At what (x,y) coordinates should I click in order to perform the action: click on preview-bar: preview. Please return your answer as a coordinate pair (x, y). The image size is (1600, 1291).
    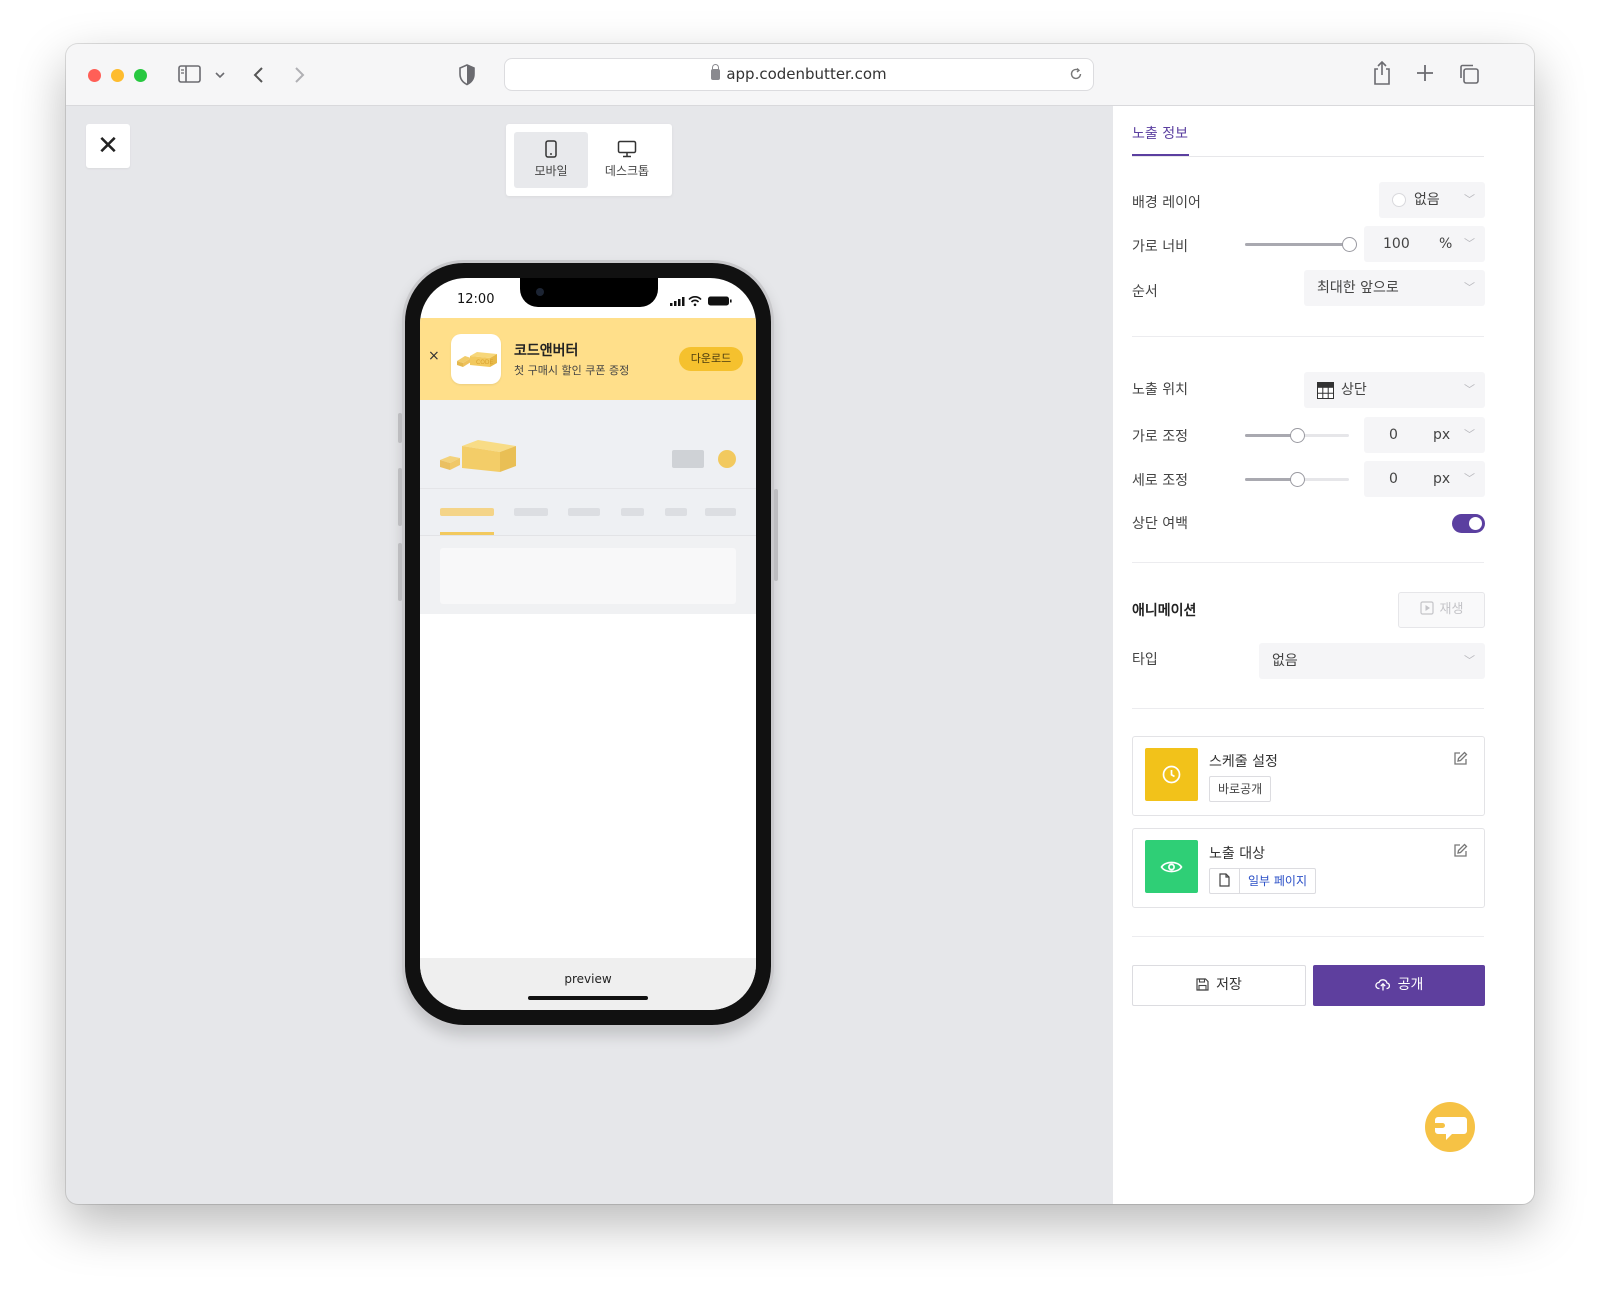
    Looking at the image, I should click on (588, 984).